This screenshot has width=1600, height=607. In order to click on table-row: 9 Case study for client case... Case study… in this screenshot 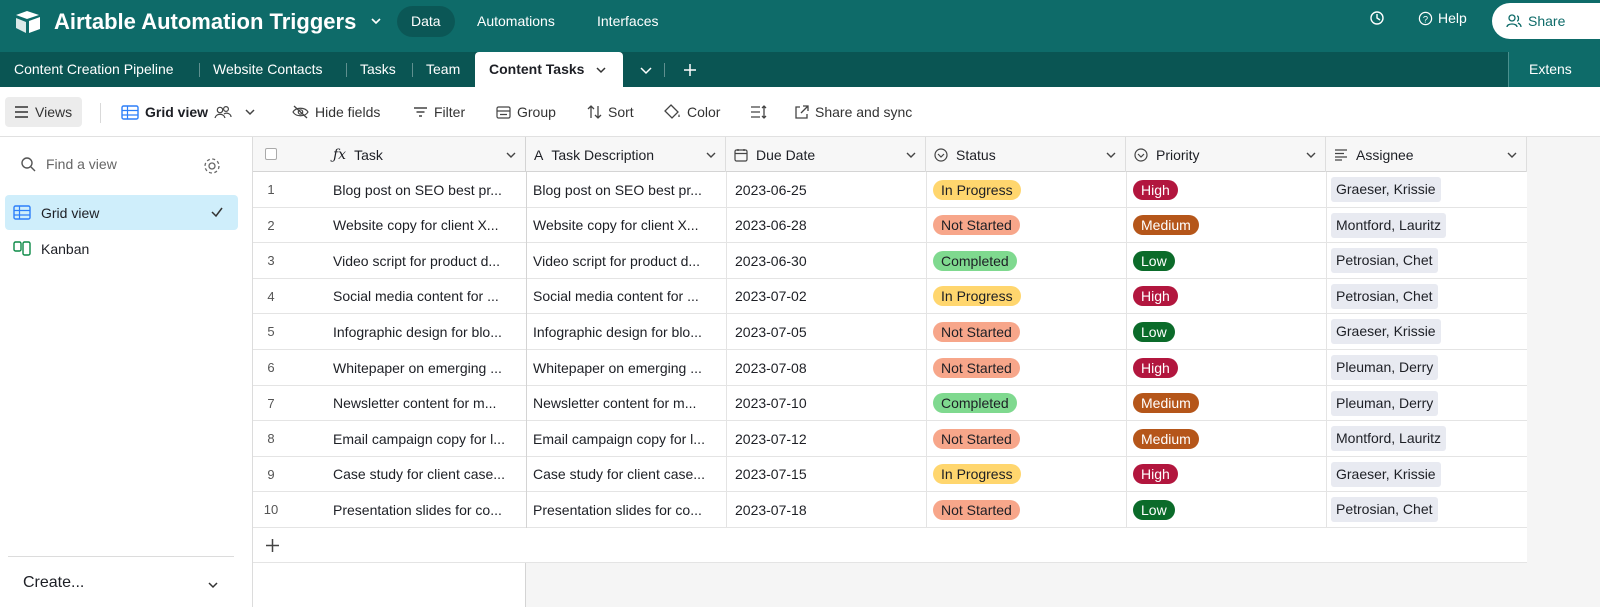, I will do `click(890, 474)`.